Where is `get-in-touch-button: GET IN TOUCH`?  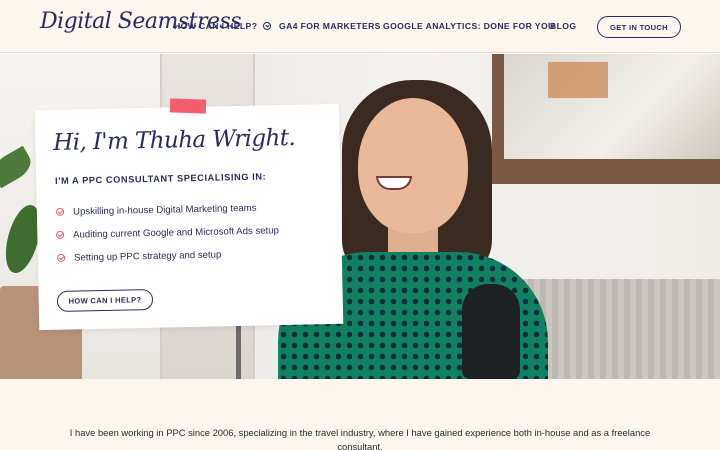 get-in-touch-button: GET IN TOUCH is located at coordinates (639, 27).